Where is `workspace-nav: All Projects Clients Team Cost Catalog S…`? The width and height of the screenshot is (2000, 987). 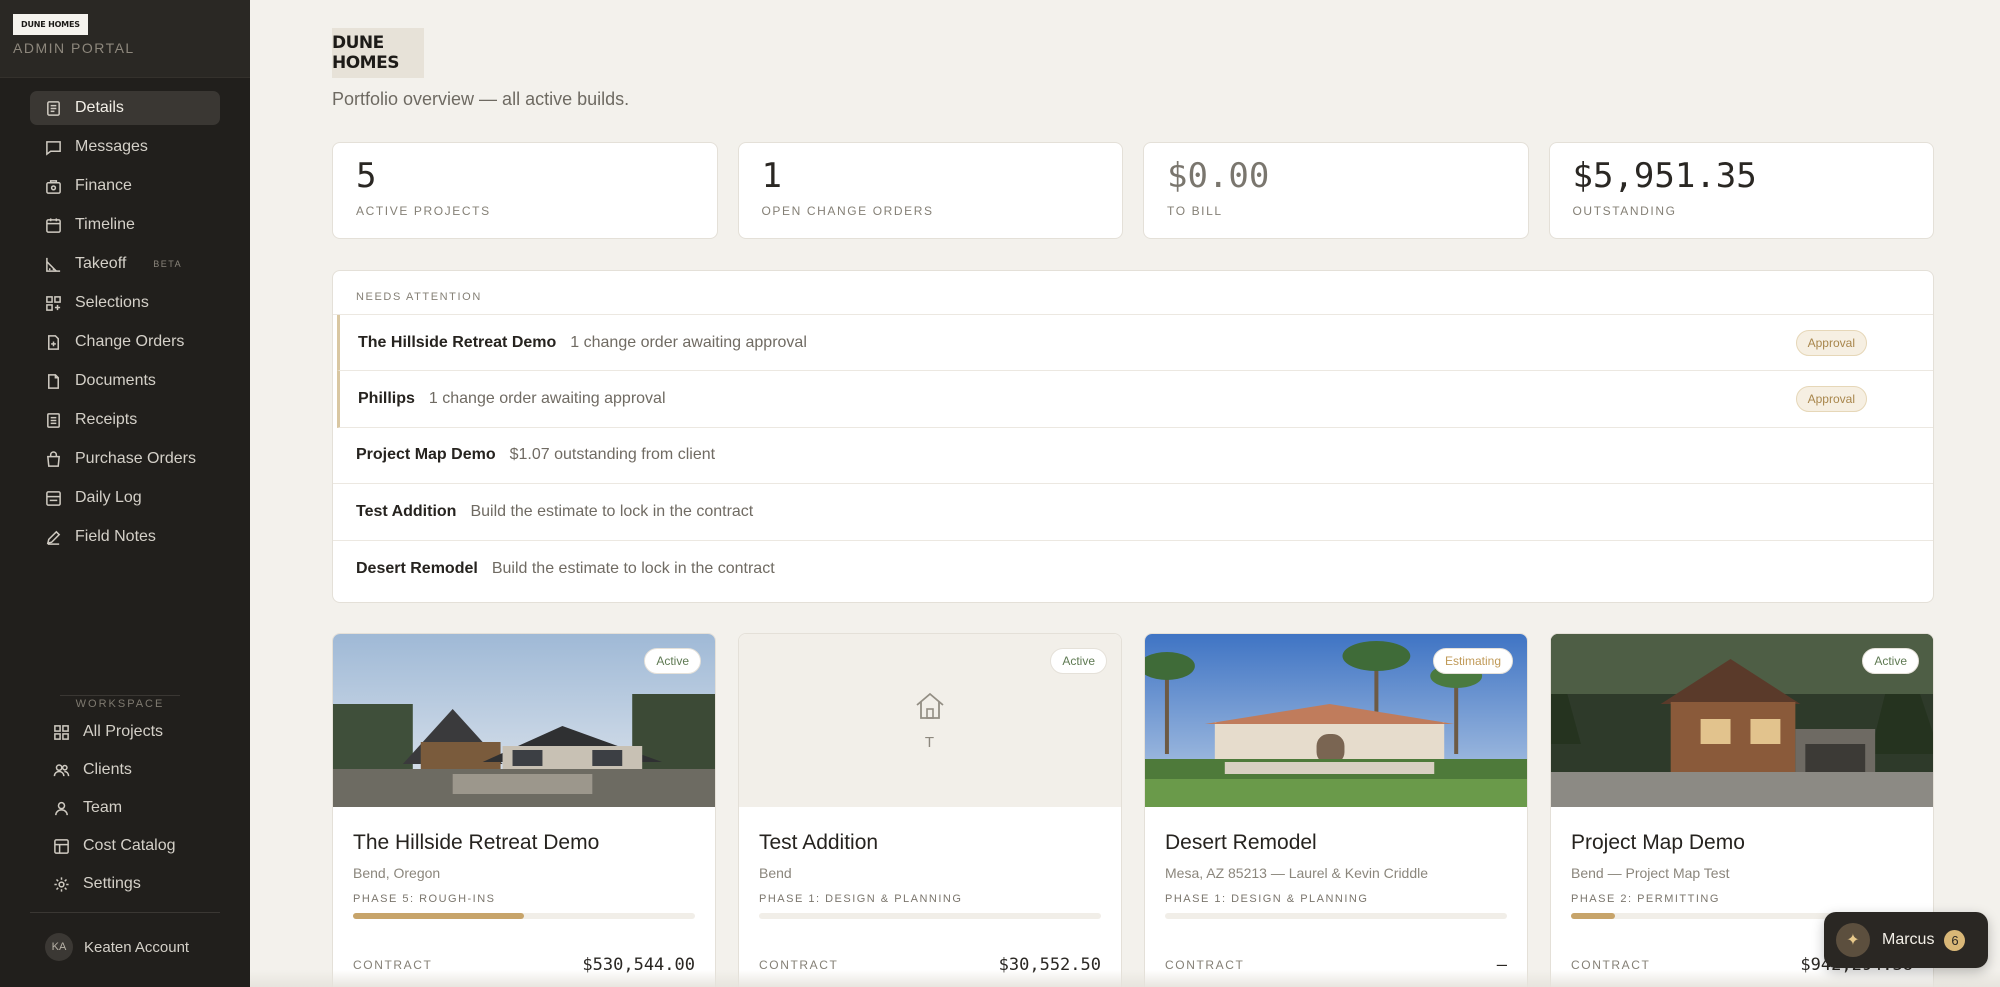
workspace-nav: All Projects Clients Team Cost Catalog S… is located at coordinates (135, 812).